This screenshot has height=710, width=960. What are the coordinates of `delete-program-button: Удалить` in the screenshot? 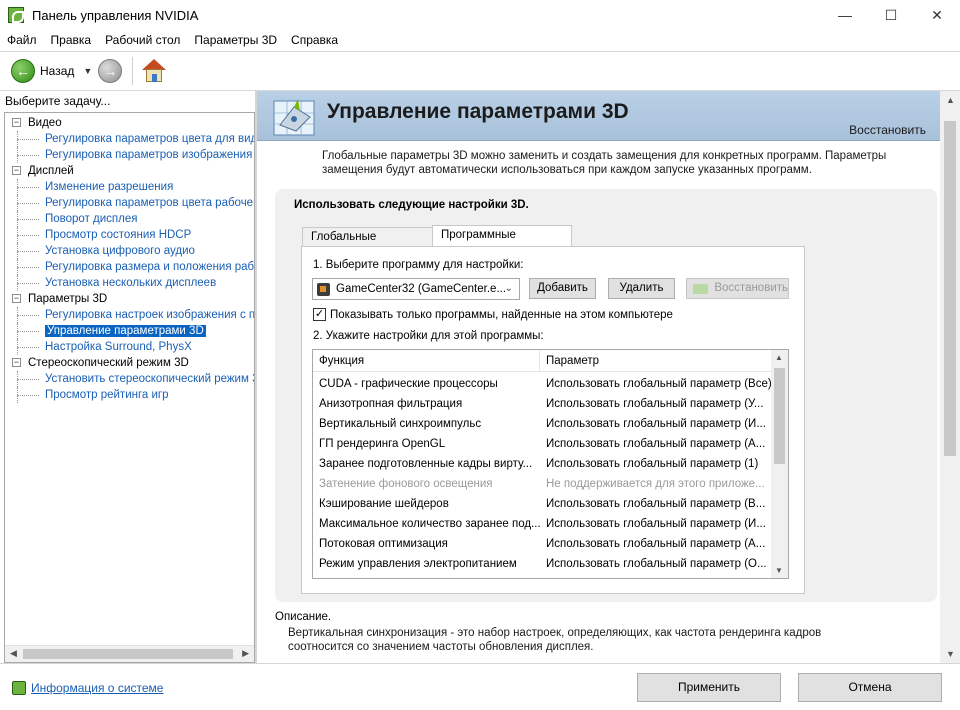 It's located at (641, 288).